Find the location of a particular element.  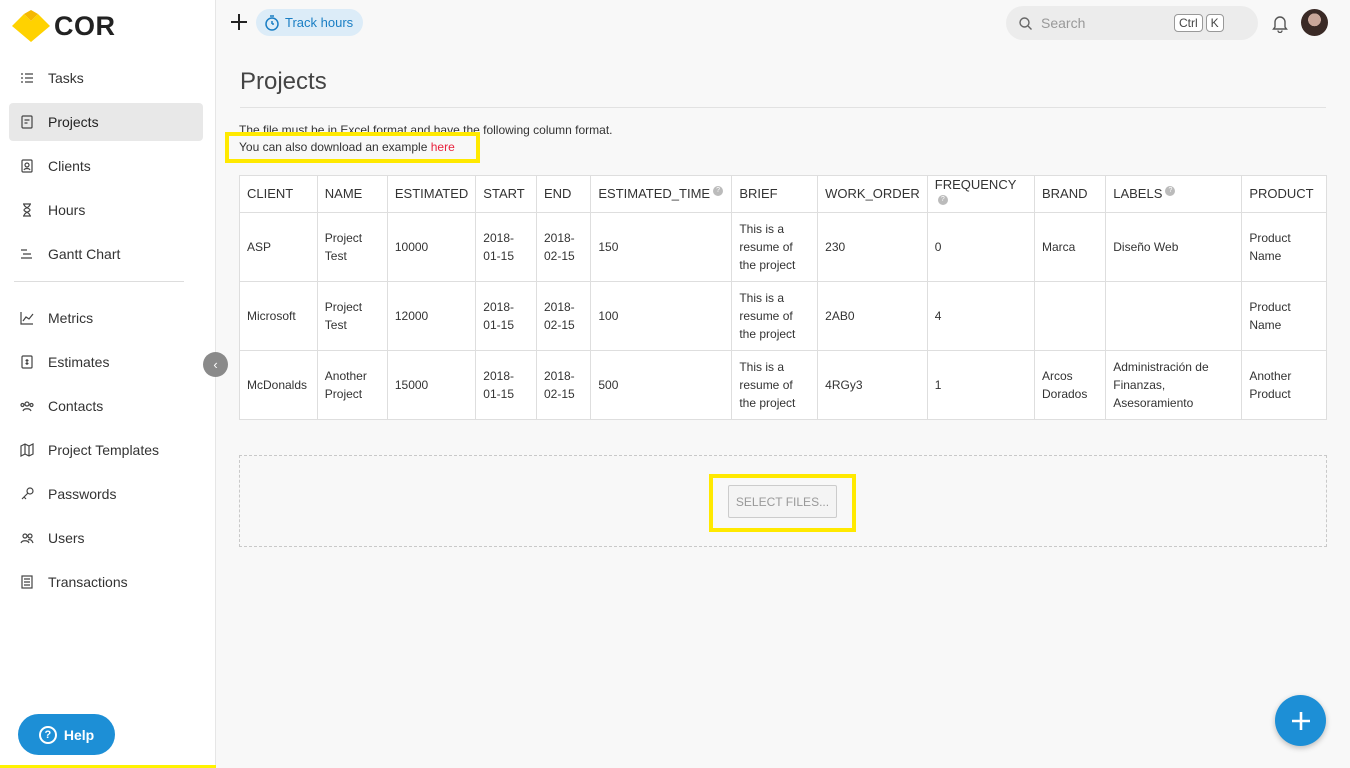

notifications-button is located at coordinates (1280, 23).